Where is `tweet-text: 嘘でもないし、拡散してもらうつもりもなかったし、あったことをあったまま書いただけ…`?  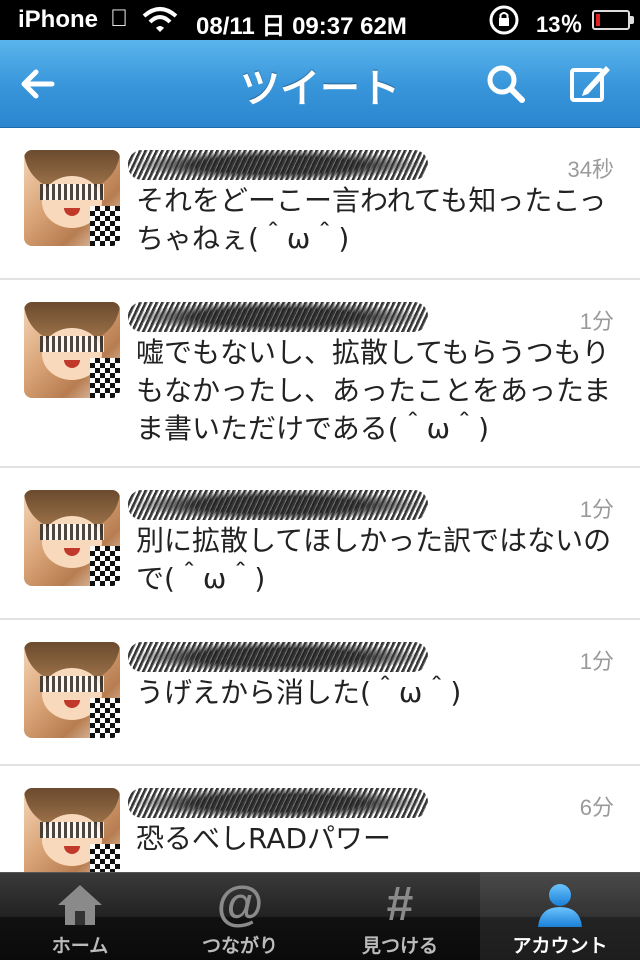 tweet-text: 嘘でもないし、拡散してもらうつもりもなかったし、あったことをあったまま書いただけ… is located at coordinates (374, 390).